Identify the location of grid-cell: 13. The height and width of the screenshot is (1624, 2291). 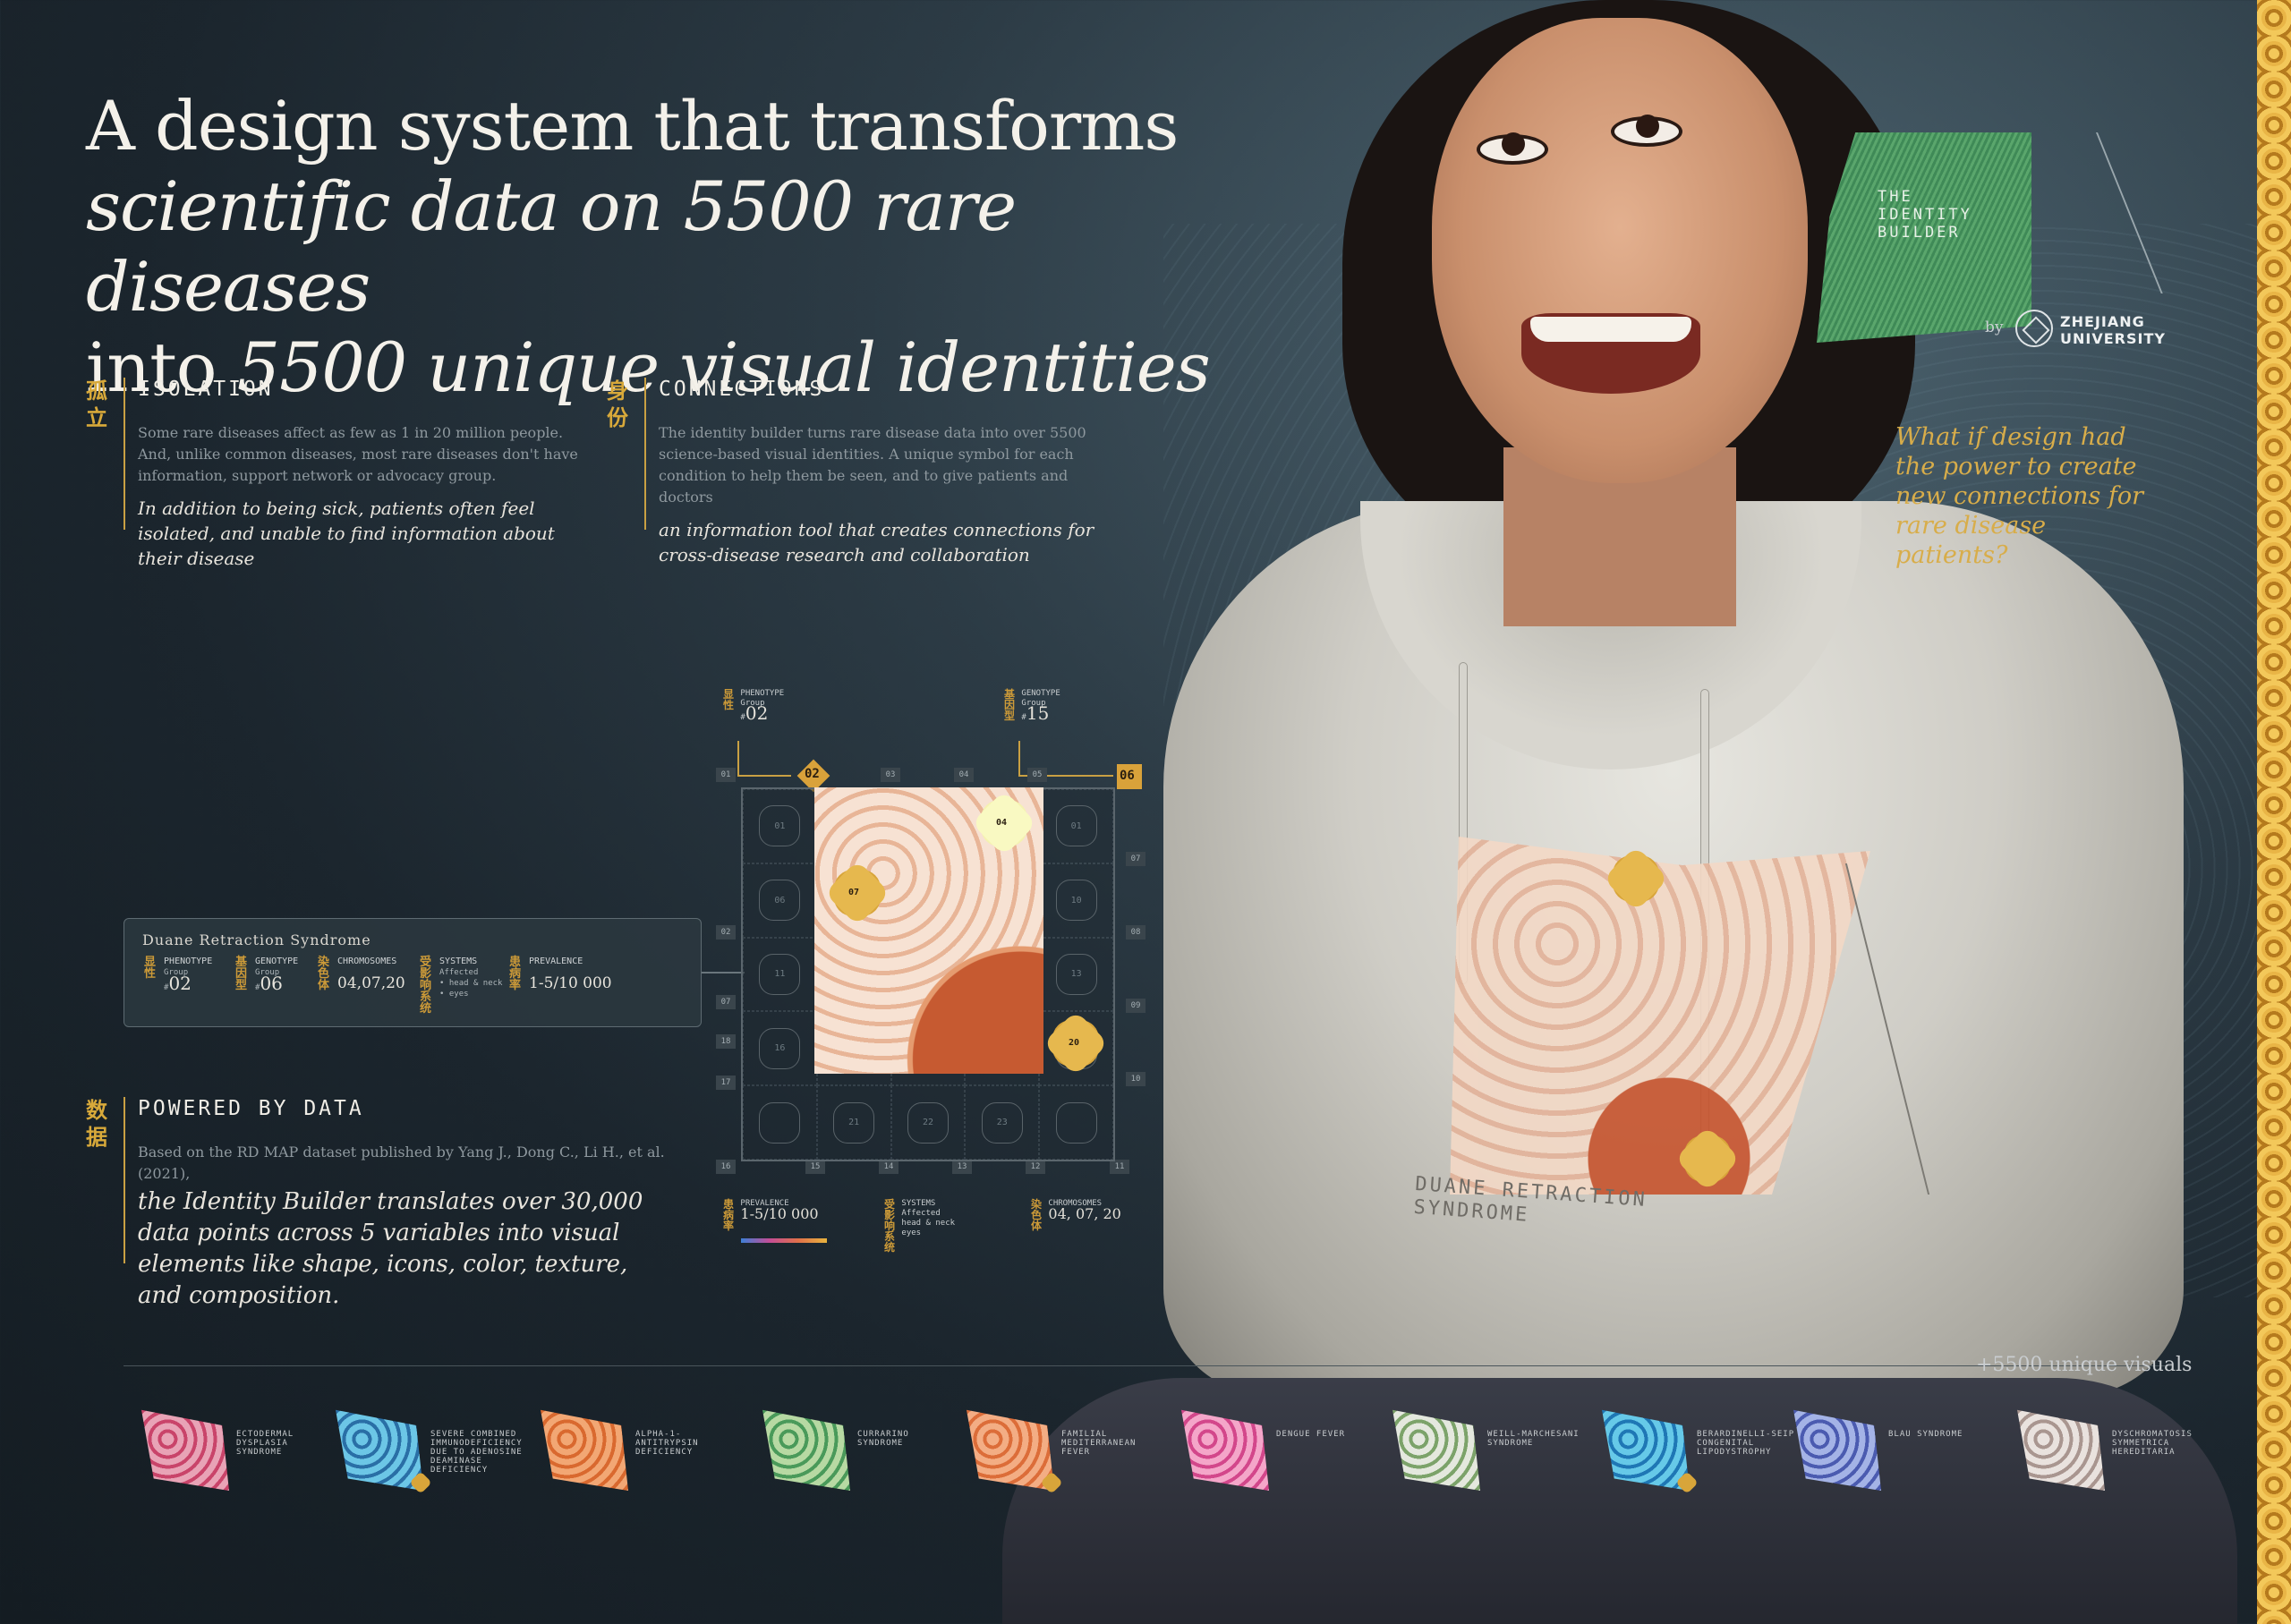
(1076, 974).